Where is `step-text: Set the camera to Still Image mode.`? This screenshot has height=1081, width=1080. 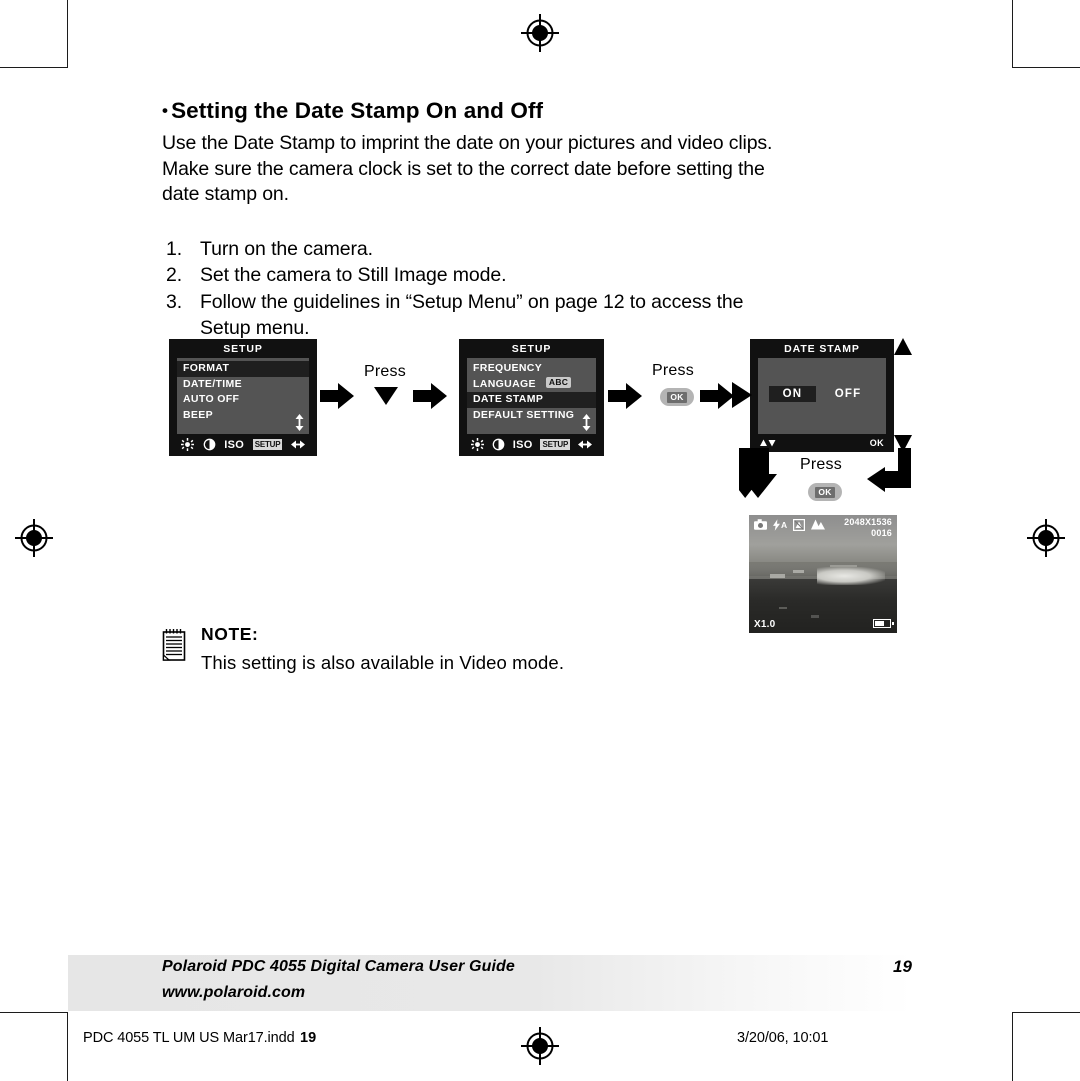 step-text: Set the camera to Still Image mode. is located at coordinates (353, 275).